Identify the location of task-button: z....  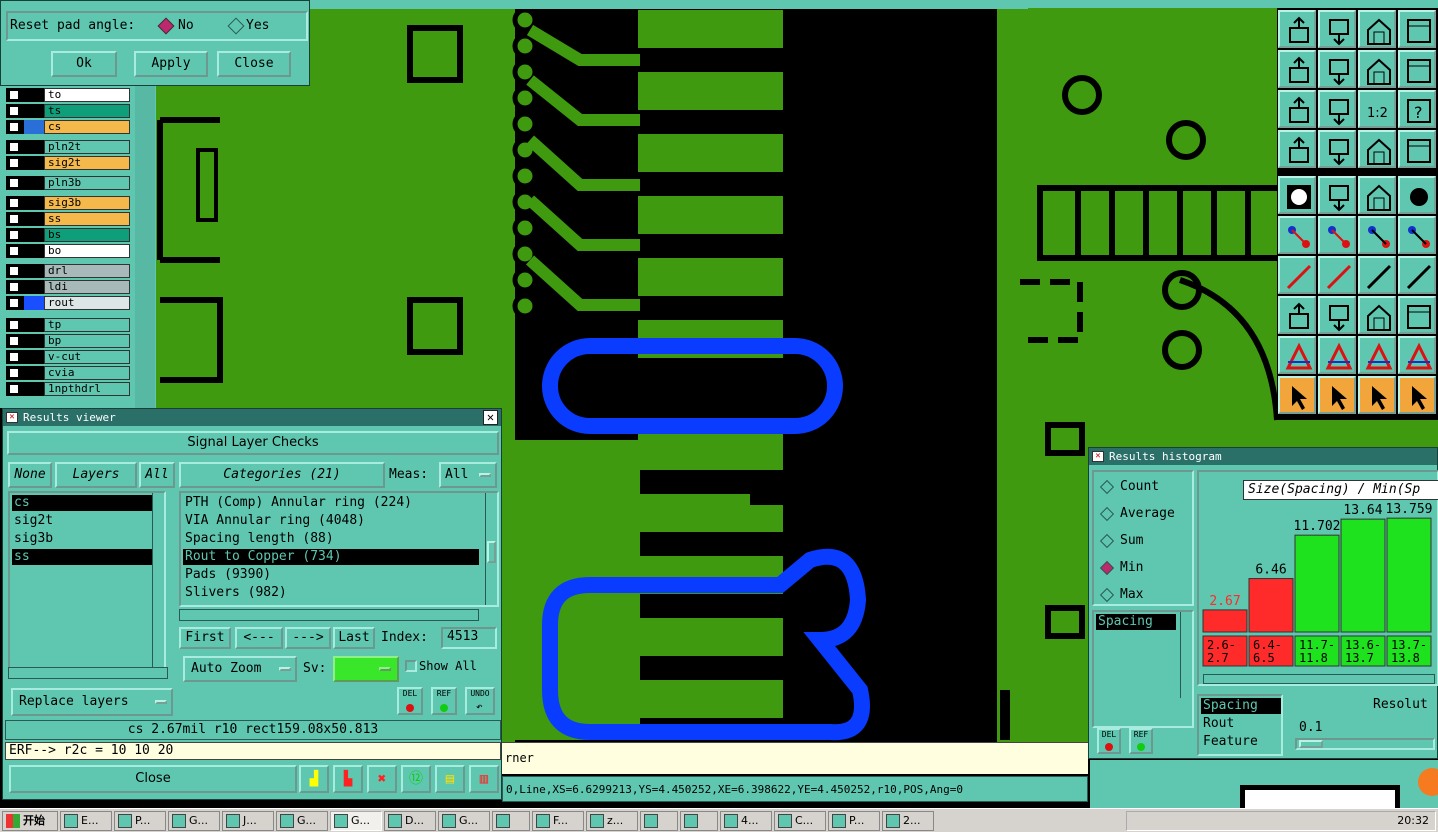
(612, 821).